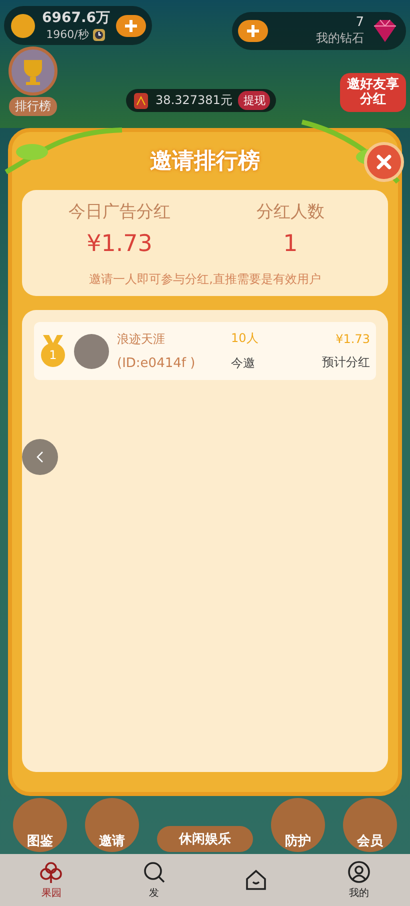 Image resolution: width=410 pixels, height=906 pixels. What do you see at coordinates (290, 212) in the screenshot?
I see `stat-label: 分红人数` at bounding box center [290, 212].